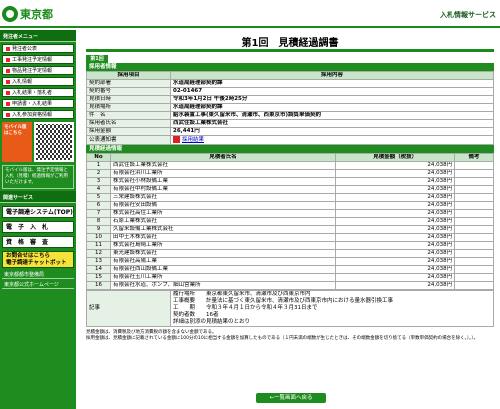 The width and height of the screenshot is (500, 409). I want to click on sidebar-nav-item: 発注者公表, so click(38, 48).